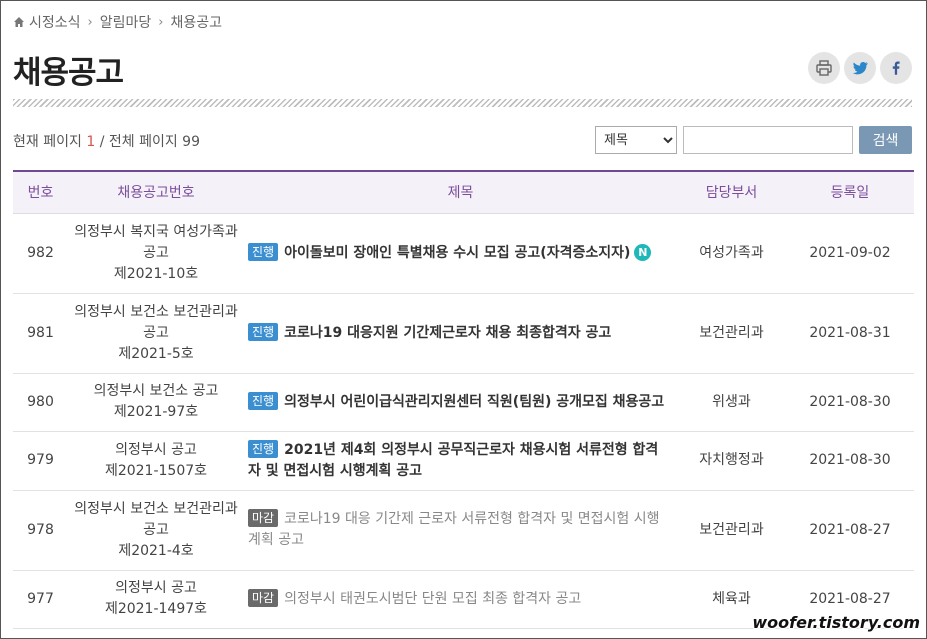 Image resolution: width=927 pixels, height=639 pixels. What do you see at coordinates (19, 22) in the screenshot?
I see `home-icon` at bounding box center [19, 22].